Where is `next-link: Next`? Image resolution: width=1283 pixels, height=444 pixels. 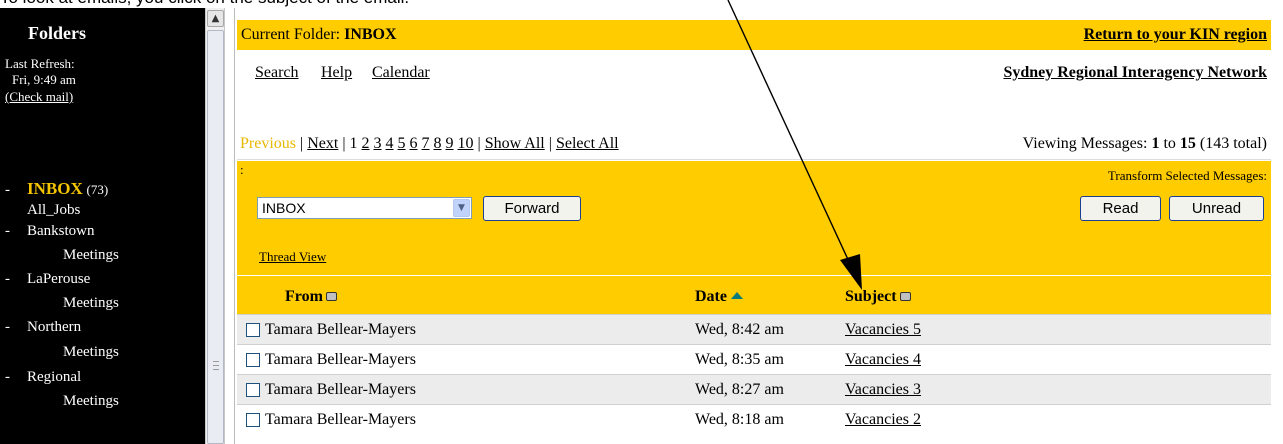
next-link: Next is located at coordinates (322, 143).